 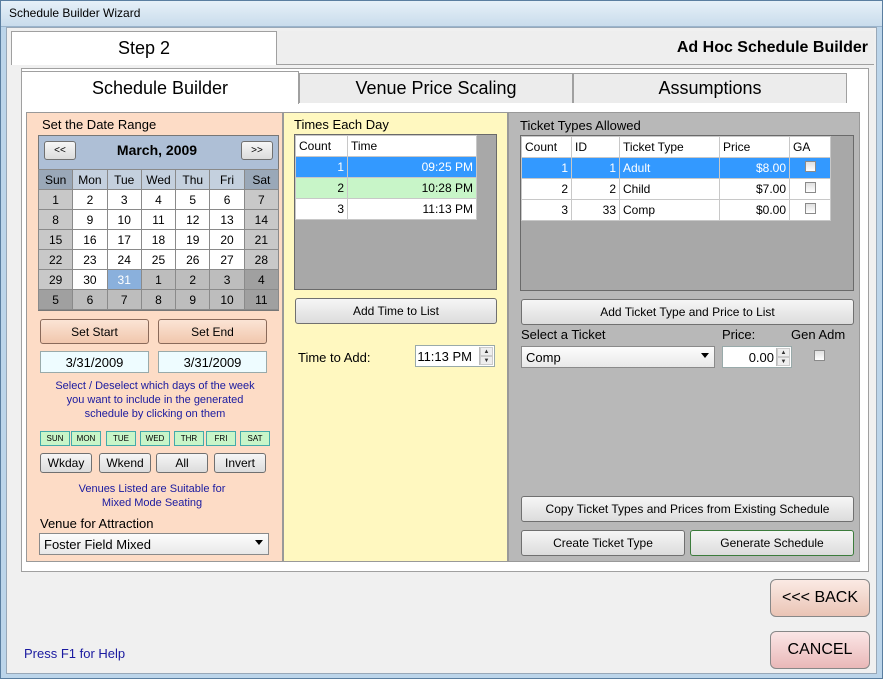 What do you see at coordinates (155, 438) in the screenshot?
I see `day-toggle-wed: WED` at bounding box center [155, 438].